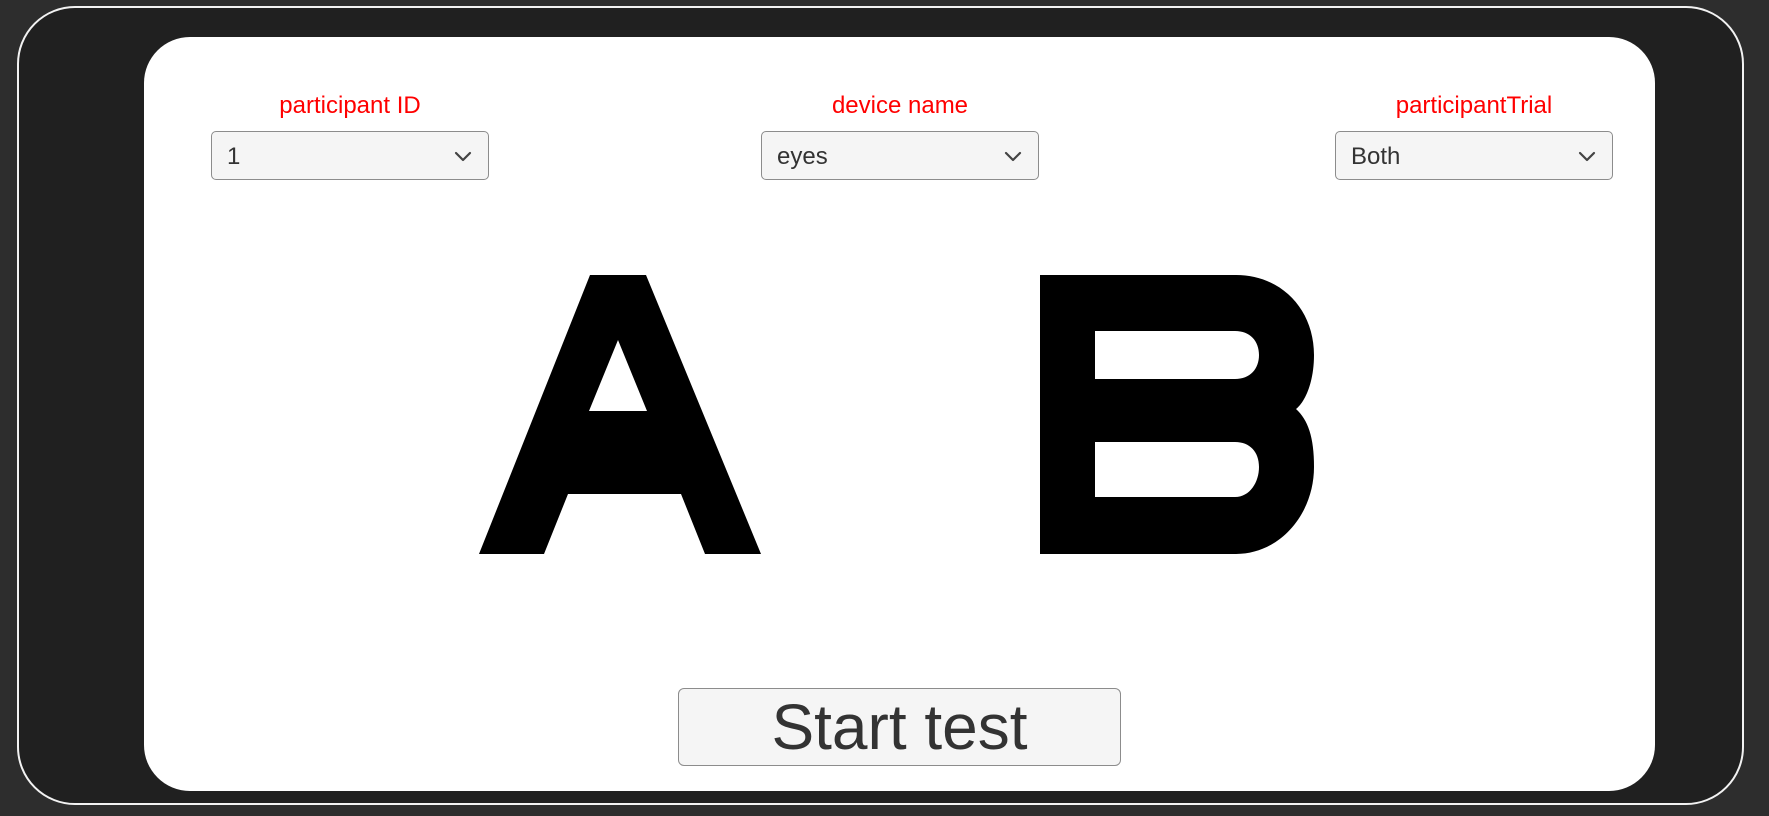 This screenshot has width=1769, height=816. What do you see at coordinates (1177, 414) in the screenshot?
I see `letter-b-glyph: B` at bounding box center [1177, 414].